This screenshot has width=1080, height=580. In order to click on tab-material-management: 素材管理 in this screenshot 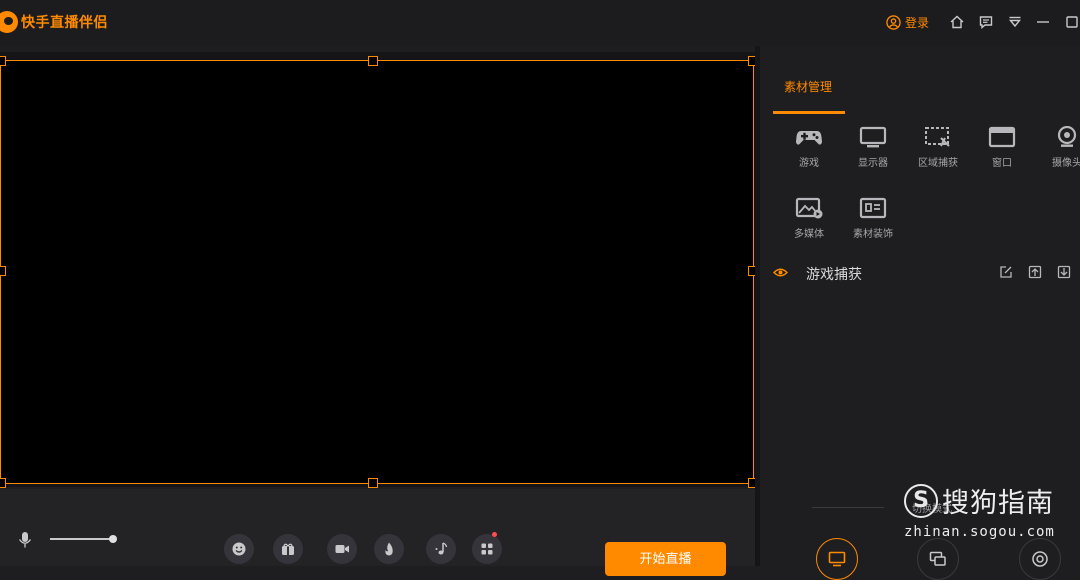, I will do `click(808, 86)`.